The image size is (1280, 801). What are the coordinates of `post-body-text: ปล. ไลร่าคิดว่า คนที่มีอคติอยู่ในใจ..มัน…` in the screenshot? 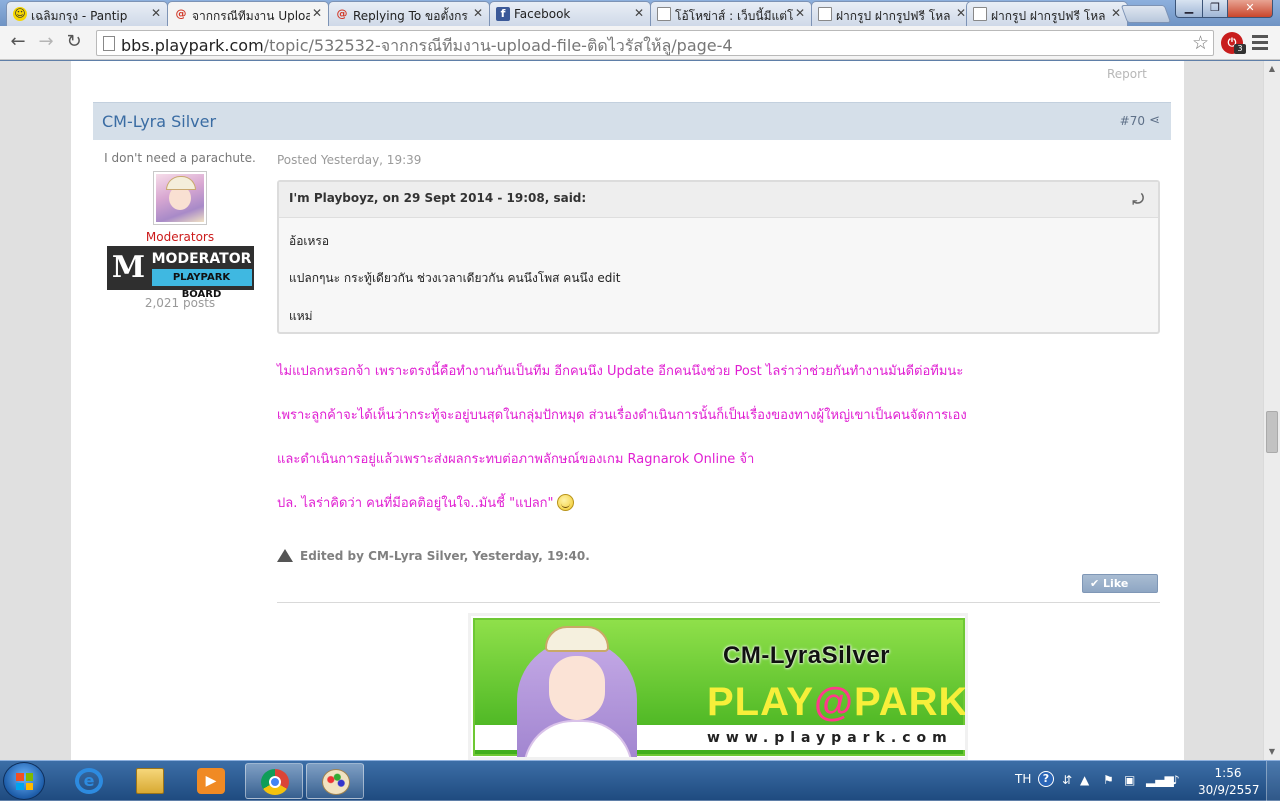 It's located at (415, 503).